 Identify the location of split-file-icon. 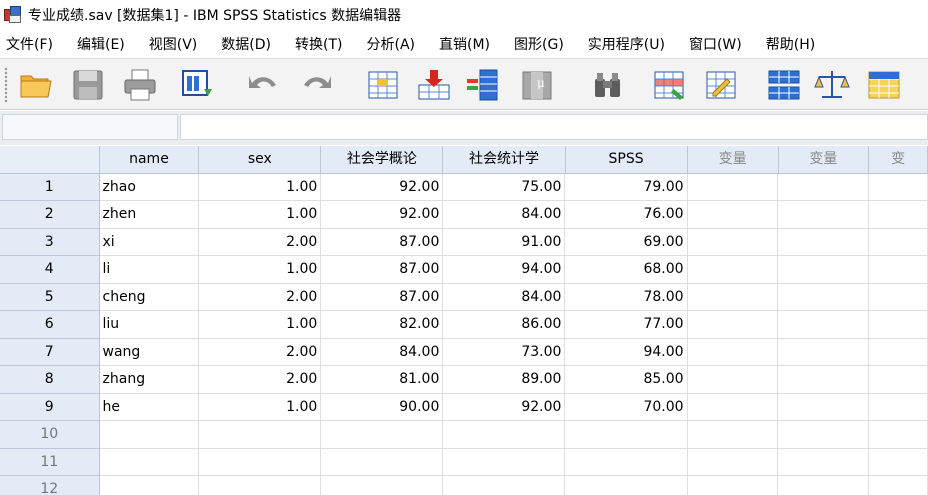
(784, 85).